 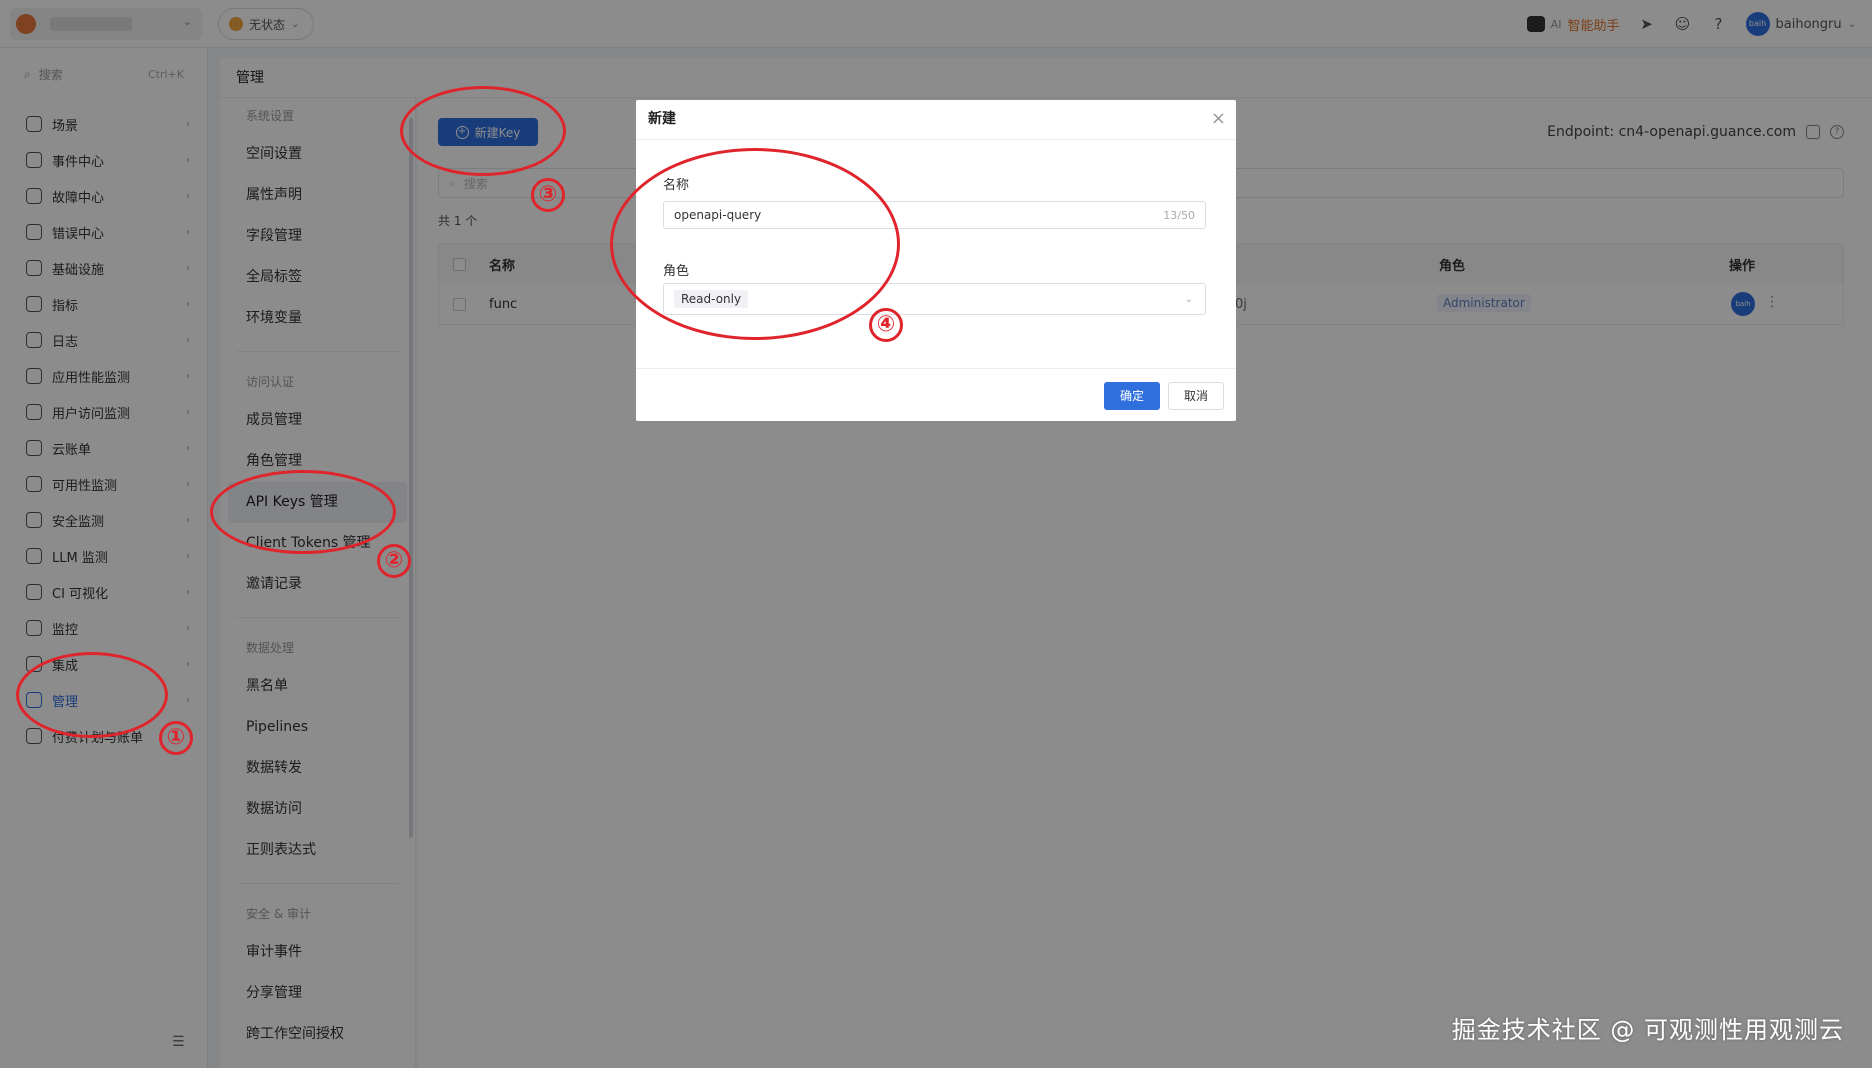 What do you see at coordinates (1188, 299) in the screenshot?
I see `chevron-down-icon: ⌄` at bounding box center [1188, 299].